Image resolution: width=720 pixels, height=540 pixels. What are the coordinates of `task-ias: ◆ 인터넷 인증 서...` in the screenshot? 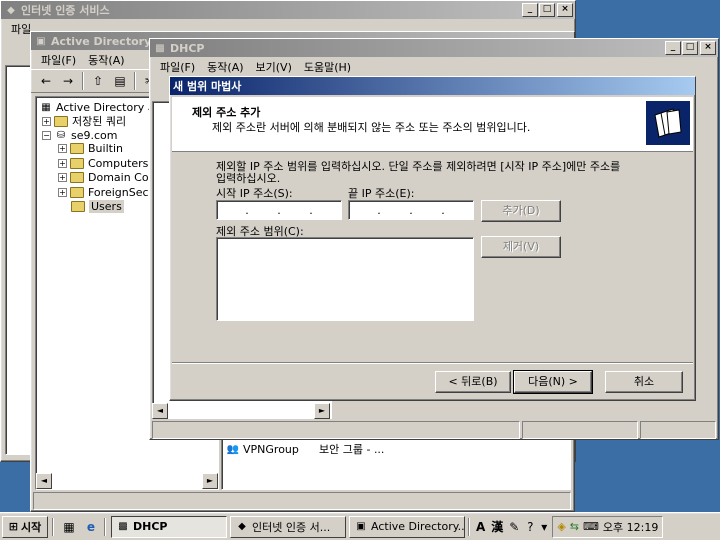 It's located at (288, 526).